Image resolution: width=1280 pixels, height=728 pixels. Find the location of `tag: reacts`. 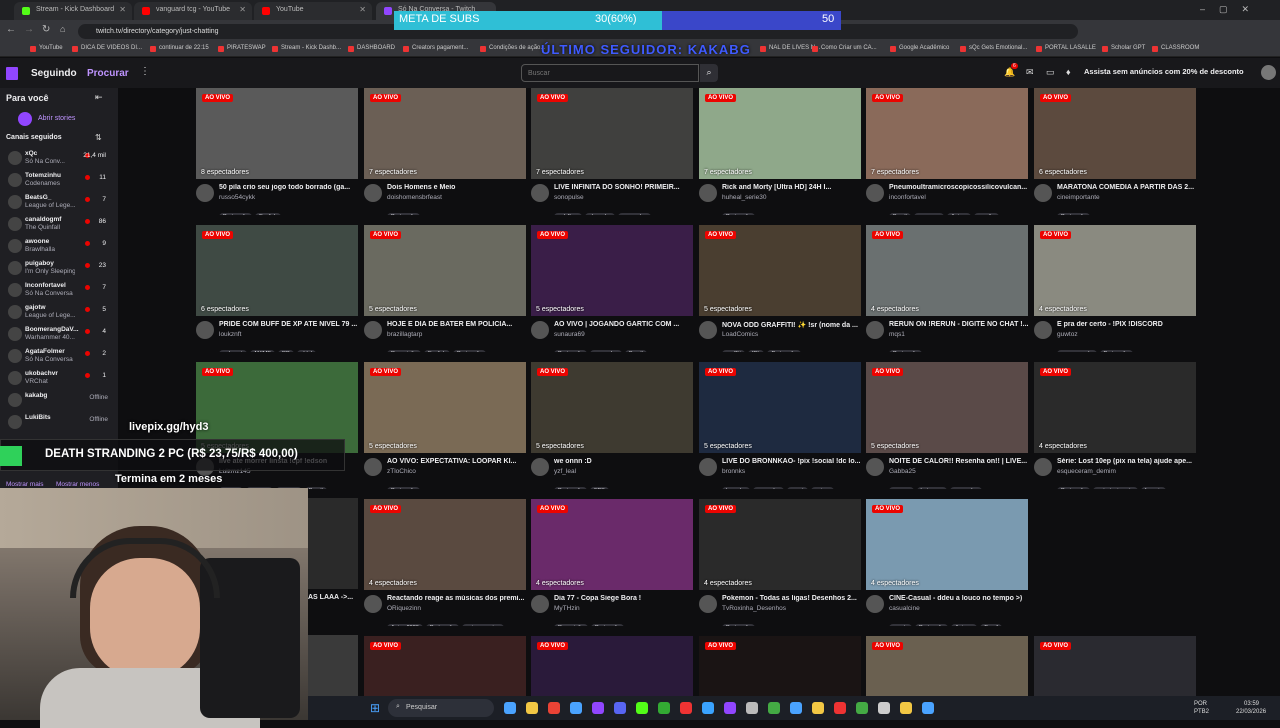

tag: reacts is located at coordinates (900, 625).